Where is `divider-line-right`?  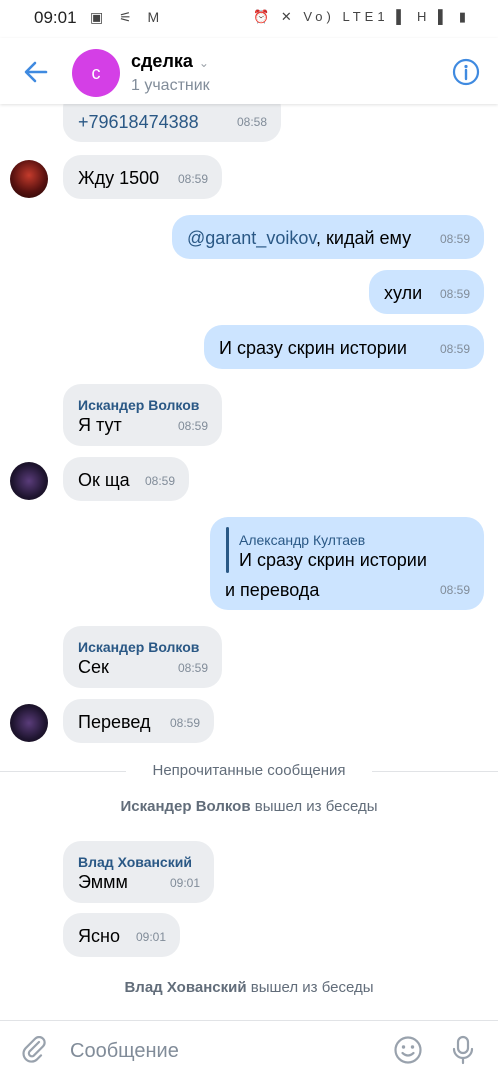
divider-line-right is located at coordinates (435, 771).